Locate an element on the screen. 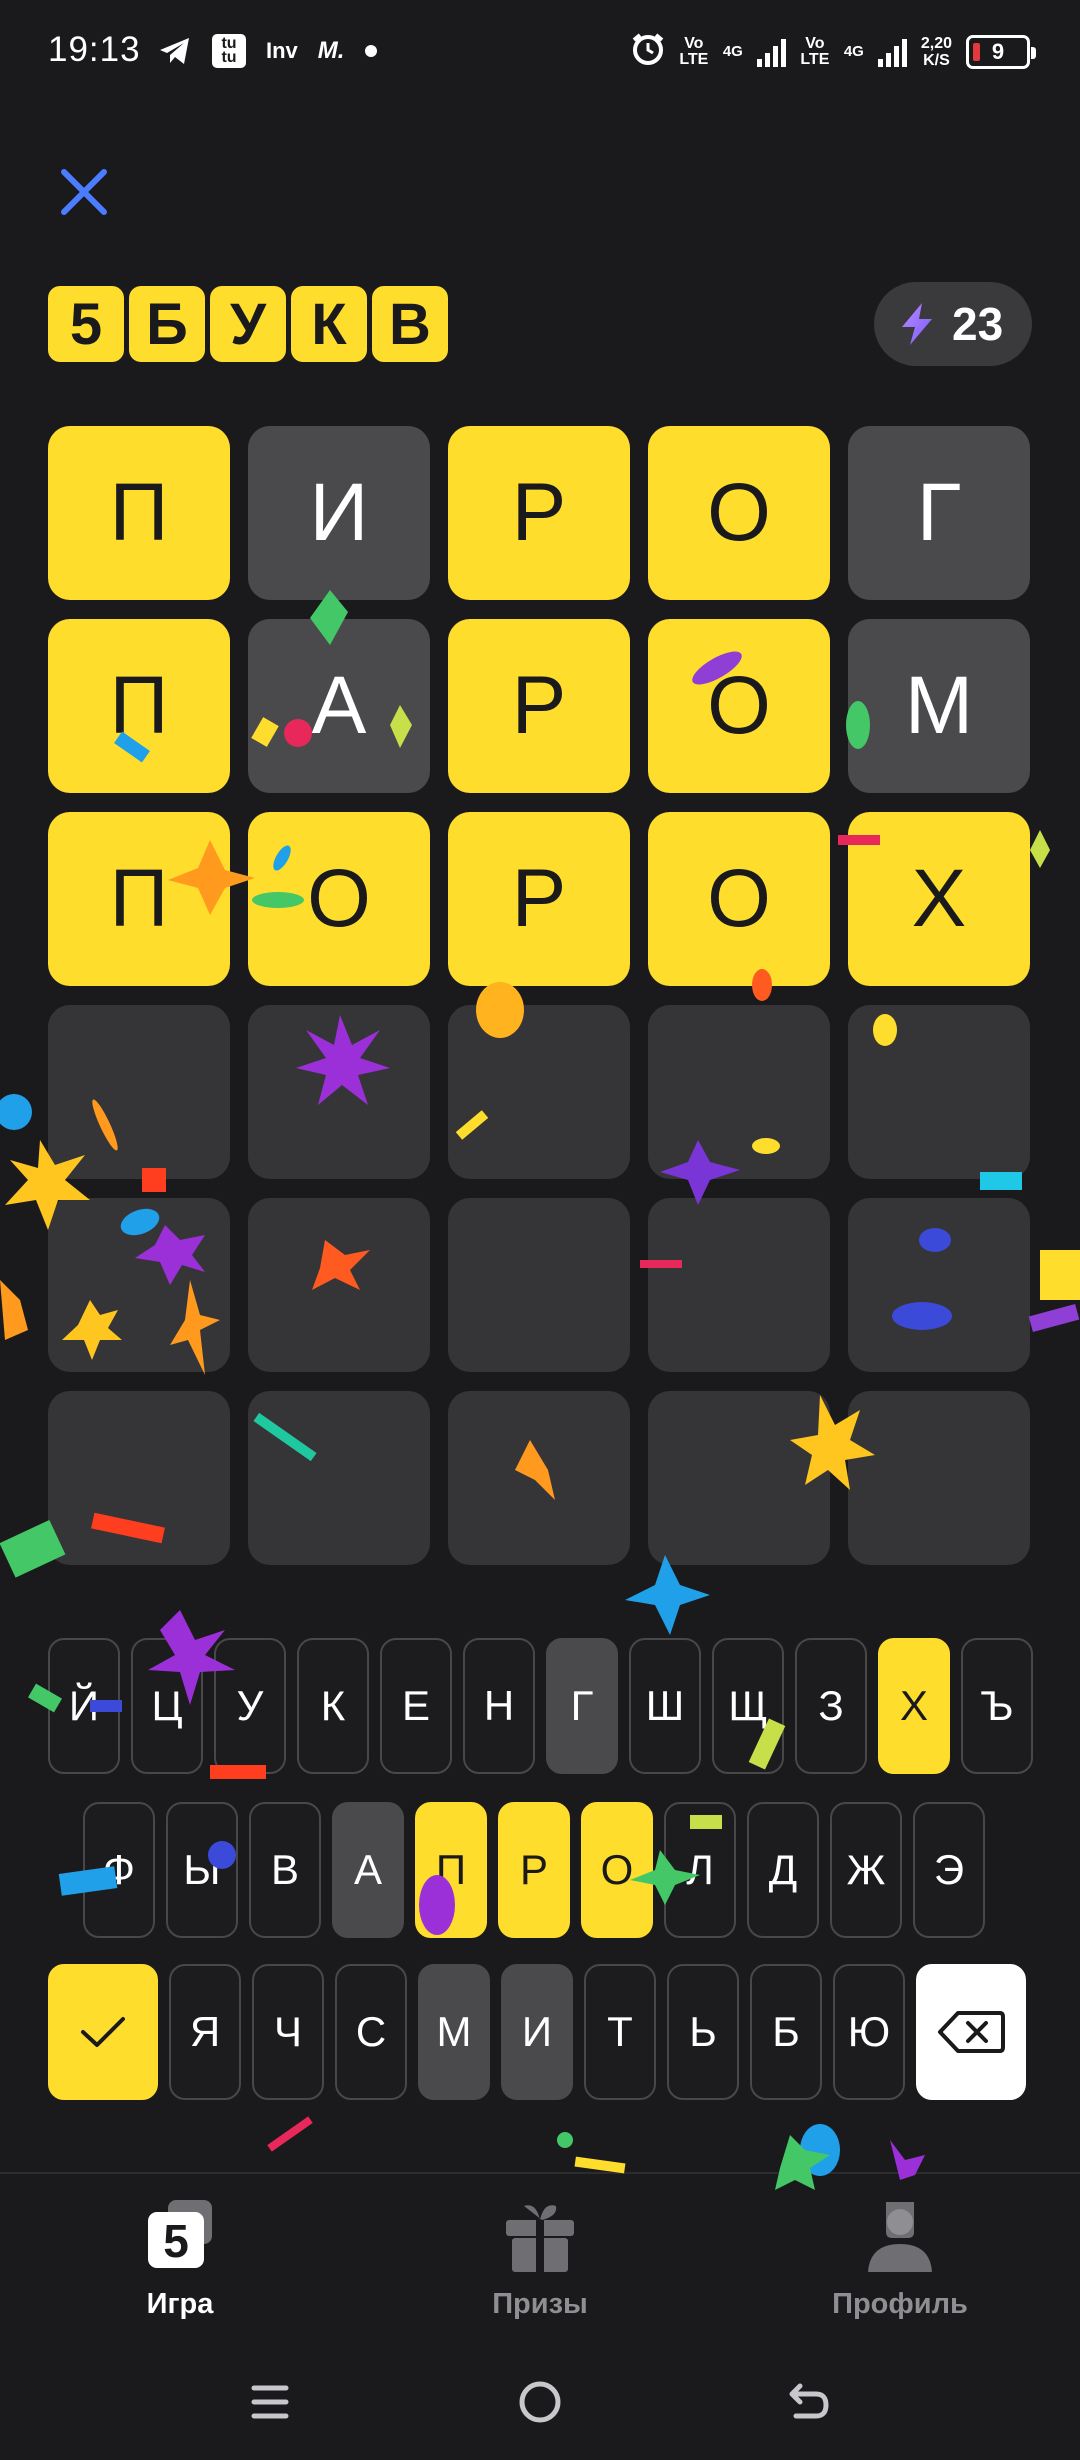 The height and width of the screenshot is (2460, 1080). nav-item-game: 5 Игра is located at coordinates (180, 2259).